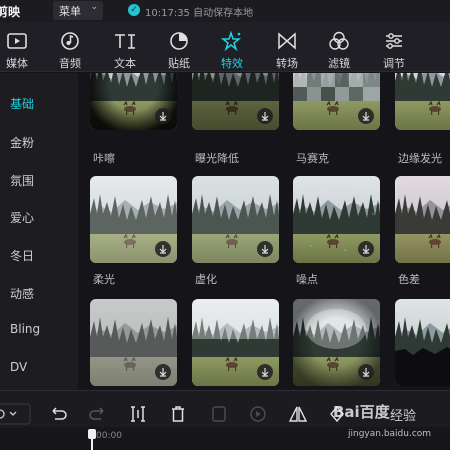 Image resolution: width=450 pixels, height=450 pixels. Describe the element at coordinates (22, 142) in the screenshot. I see `category-gold-powder: 金粉` at that location.